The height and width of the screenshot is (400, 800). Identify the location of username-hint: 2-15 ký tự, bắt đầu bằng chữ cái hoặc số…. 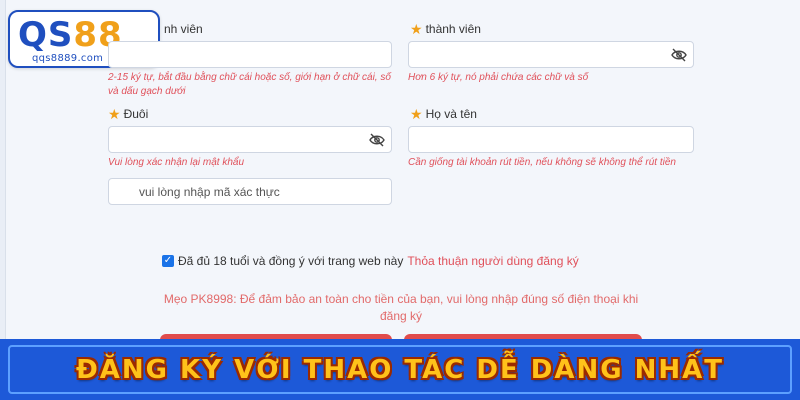
(253, 85).